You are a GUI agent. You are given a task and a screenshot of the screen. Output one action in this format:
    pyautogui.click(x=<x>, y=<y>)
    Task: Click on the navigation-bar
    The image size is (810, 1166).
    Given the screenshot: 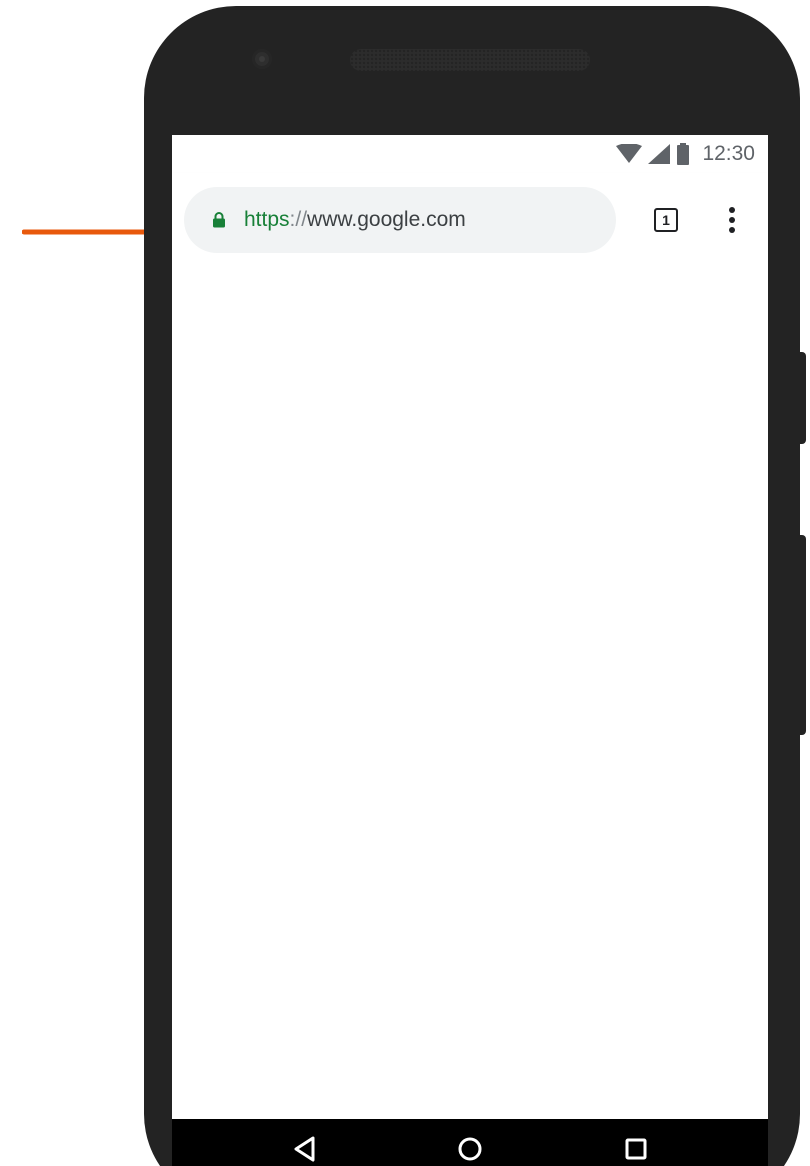 What is the action you would take?
    pyautogui.click(x=470, y=1142)
    